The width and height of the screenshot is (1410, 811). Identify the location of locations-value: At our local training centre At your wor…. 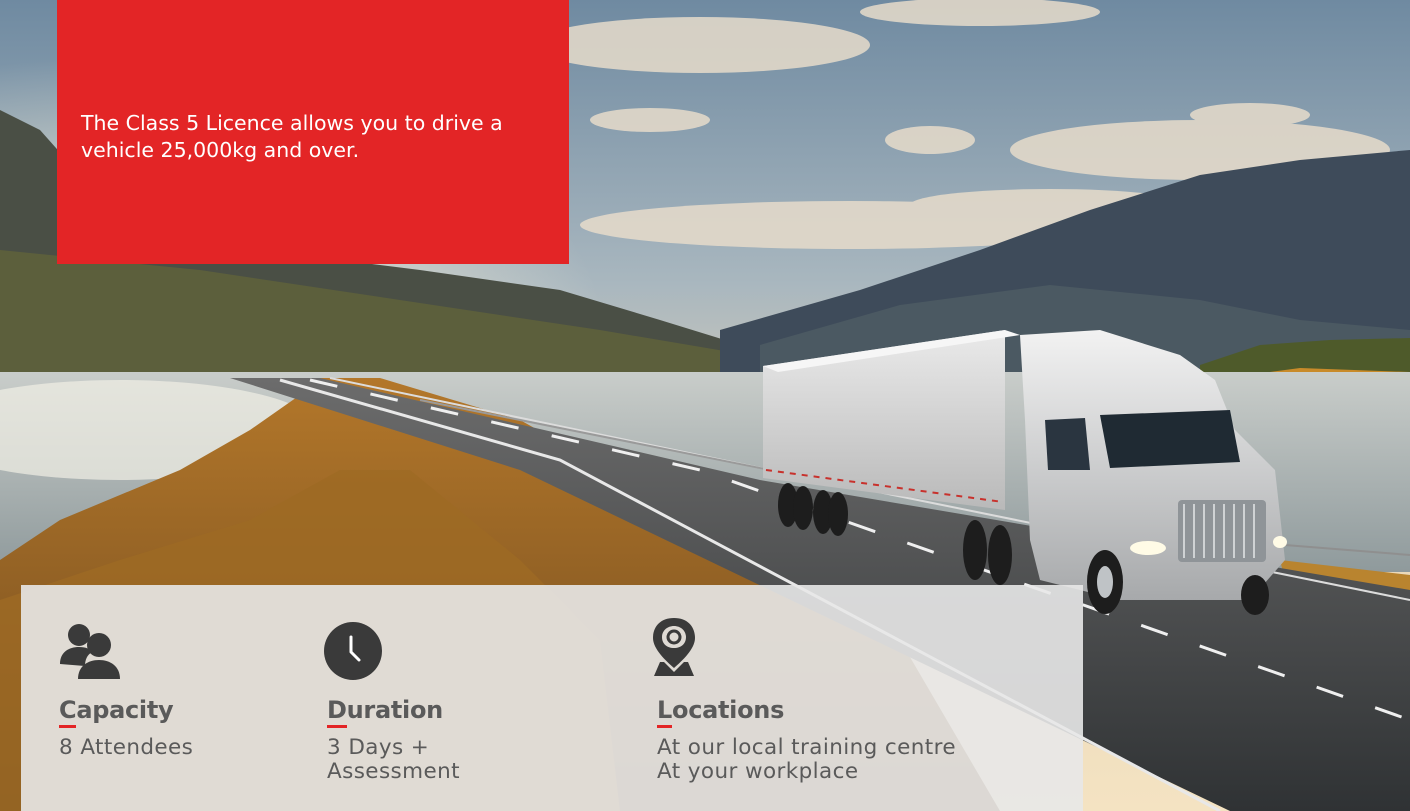
(806, 760).